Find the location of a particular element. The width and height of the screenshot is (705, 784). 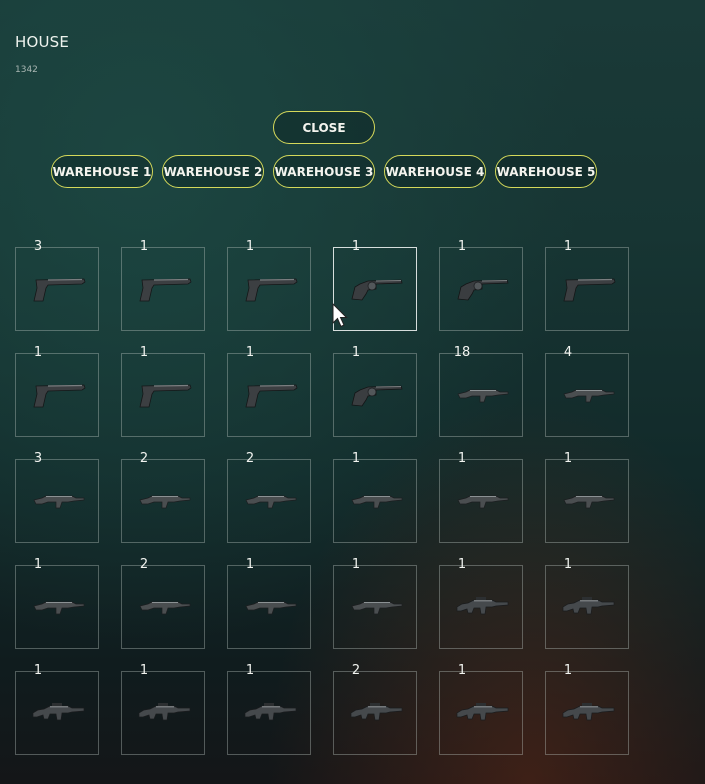

house-title: HOUSE is located at coordinates (42, 42).